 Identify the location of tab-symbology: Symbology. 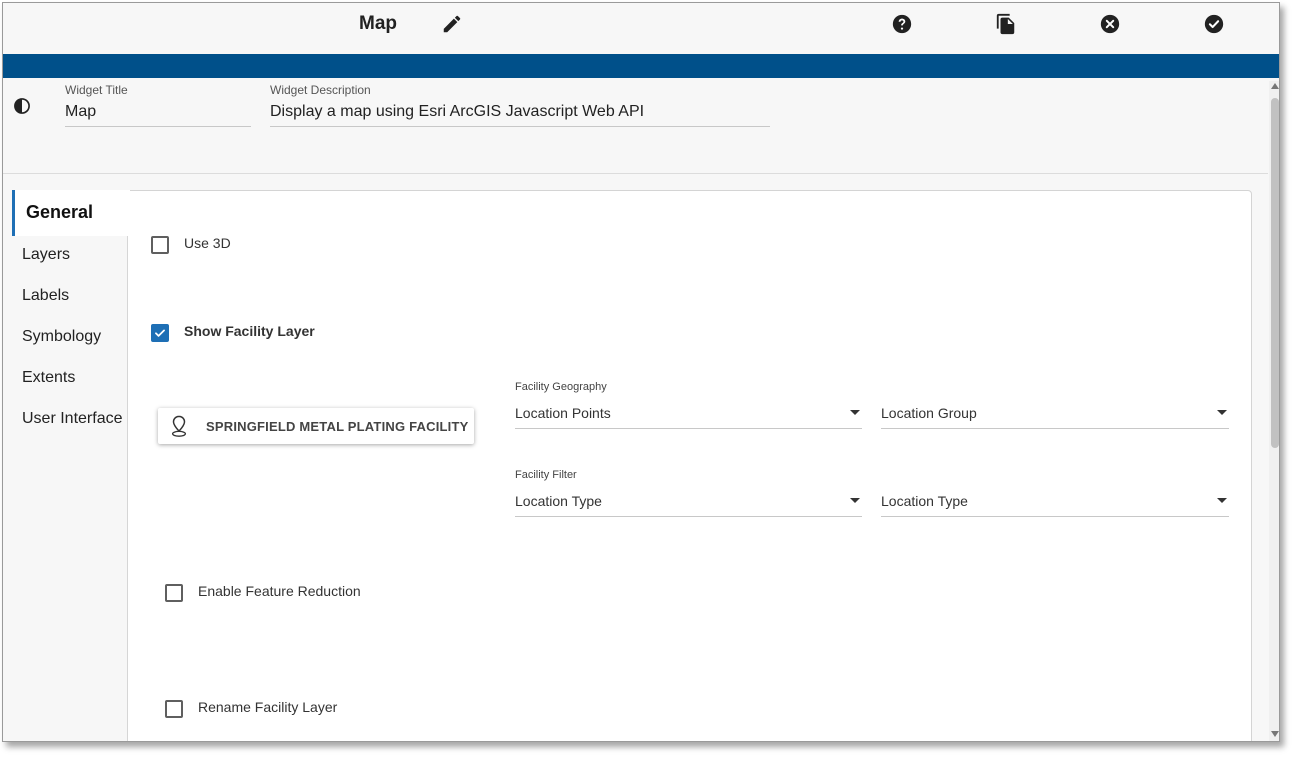
(61, 337).